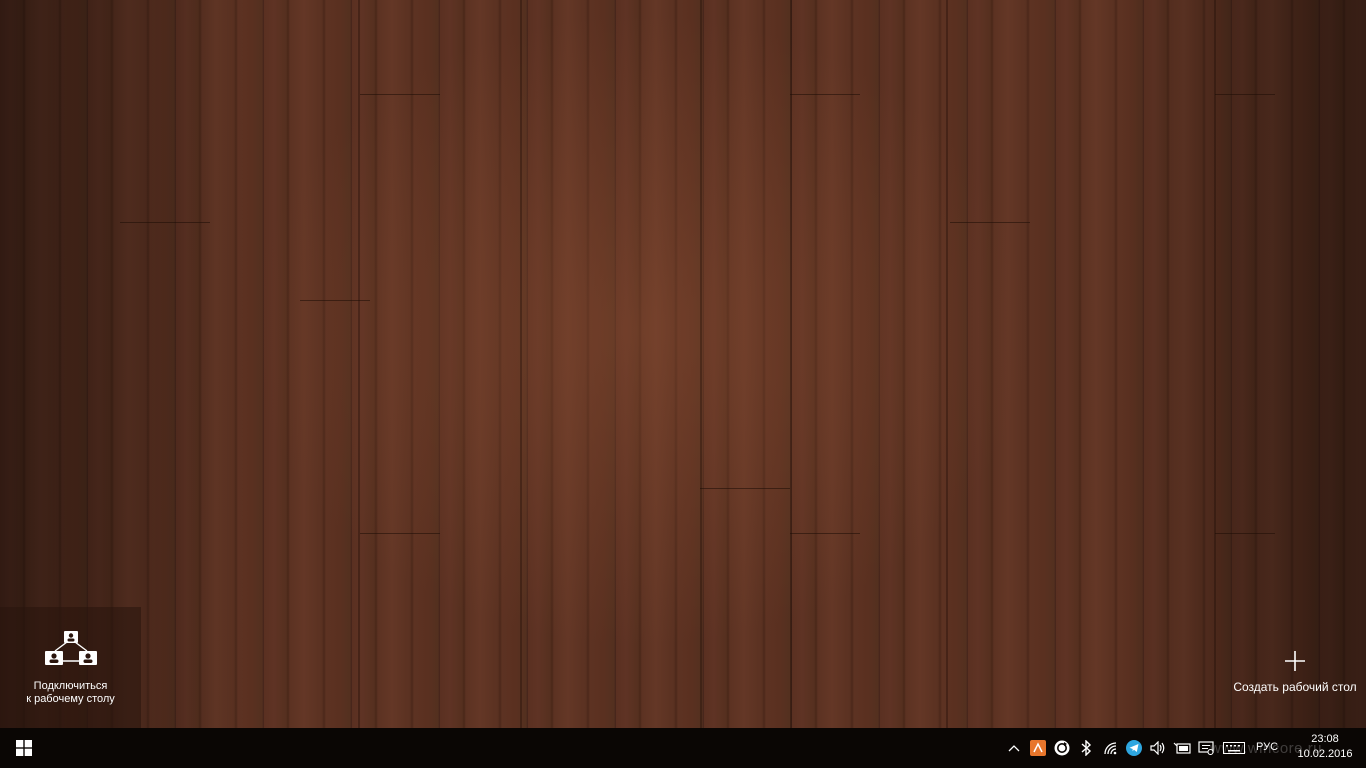 The width and height of the screenshot is (1366, 768). Describe the element at coordinates (70, 667) in the screenshot. I see `connect-to-desktop-tile: Подключиться к рабочему столу` at that location.